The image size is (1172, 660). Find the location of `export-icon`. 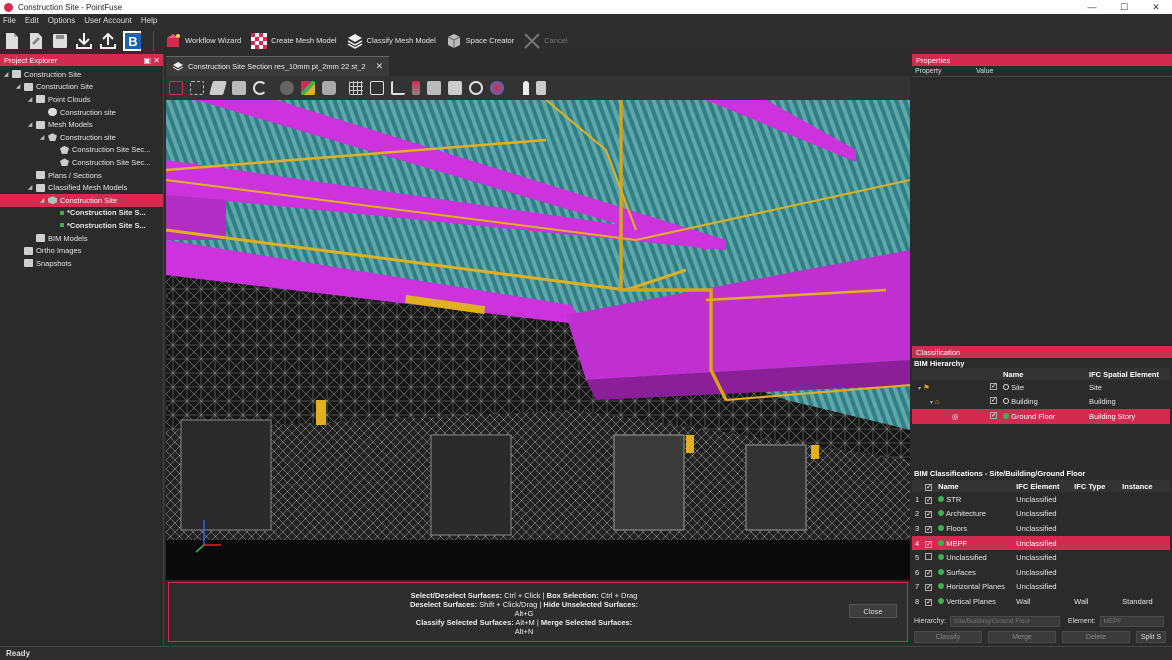

export-icon is located at coordinates (108, 41).